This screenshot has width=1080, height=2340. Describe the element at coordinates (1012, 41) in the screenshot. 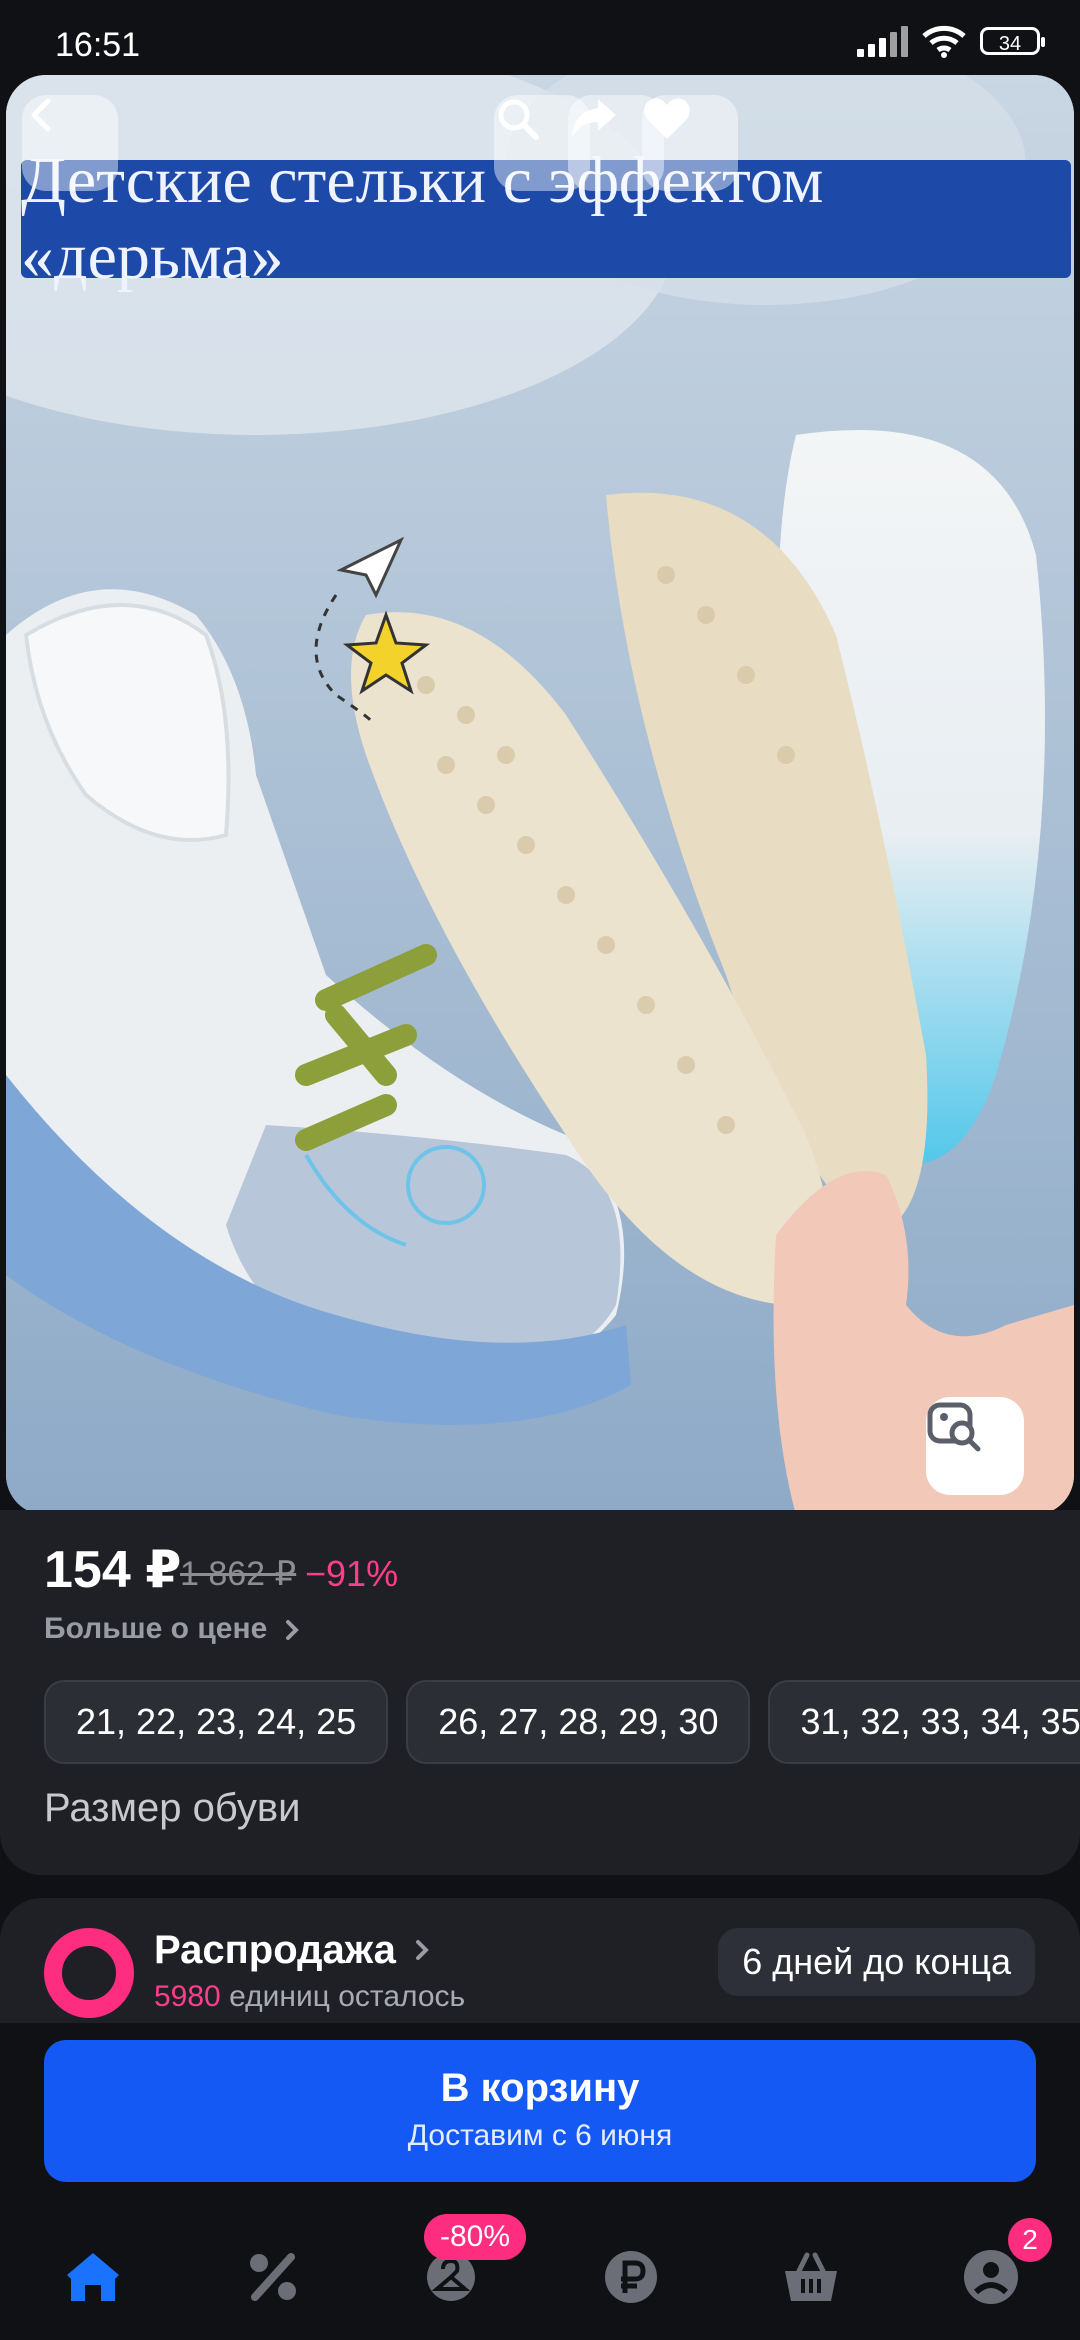

I see `battery-icon: 34` at that location.